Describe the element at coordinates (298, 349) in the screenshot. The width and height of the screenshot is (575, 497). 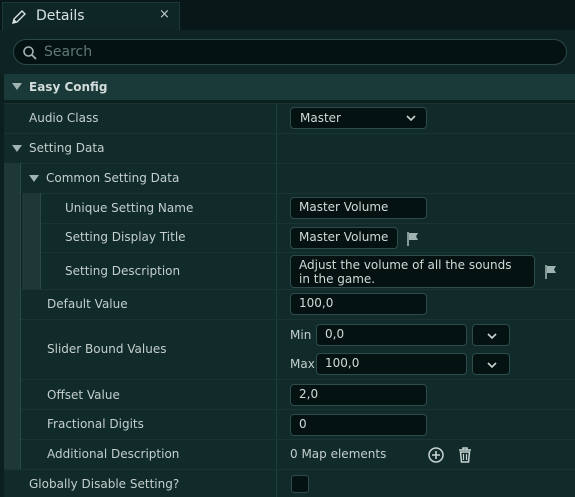
I see `property-row-slider-bound-values: Slider Bound Values Min 0,0 Max 100,0` at that location.